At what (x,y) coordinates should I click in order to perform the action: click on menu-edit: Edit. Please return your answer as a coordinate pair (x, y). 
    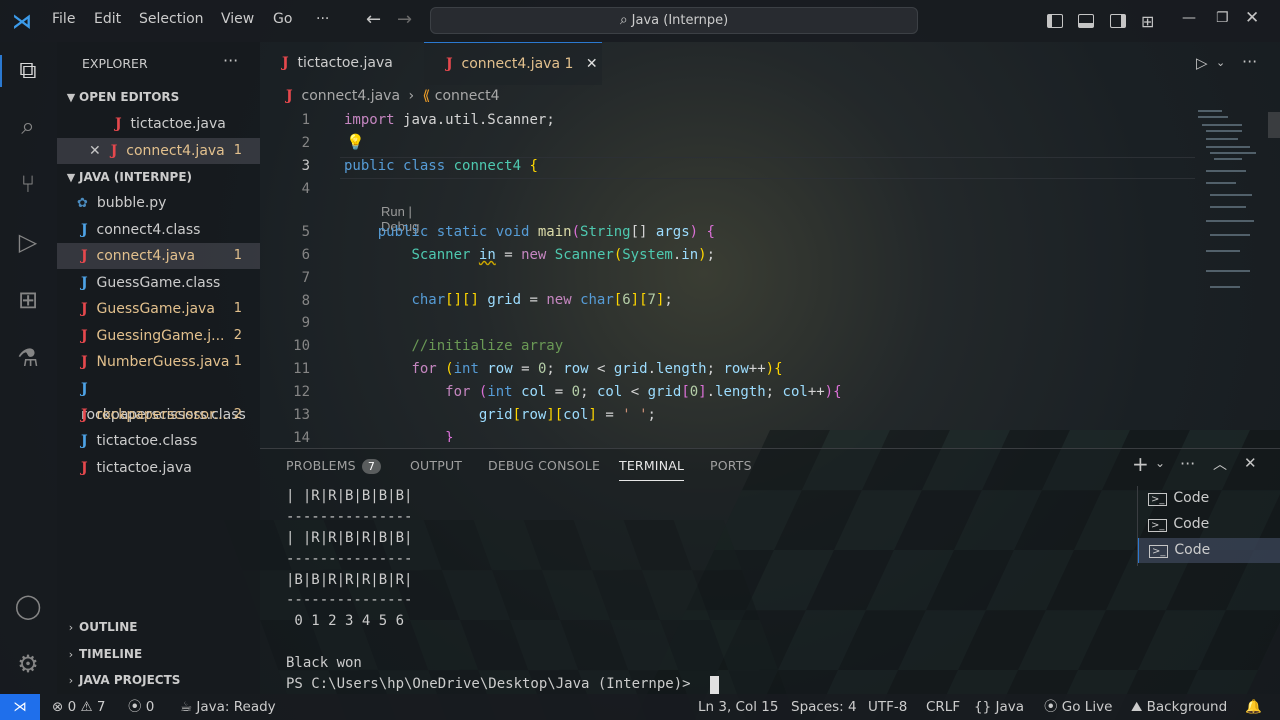
    Looking at the image, I should click on (107, 19).